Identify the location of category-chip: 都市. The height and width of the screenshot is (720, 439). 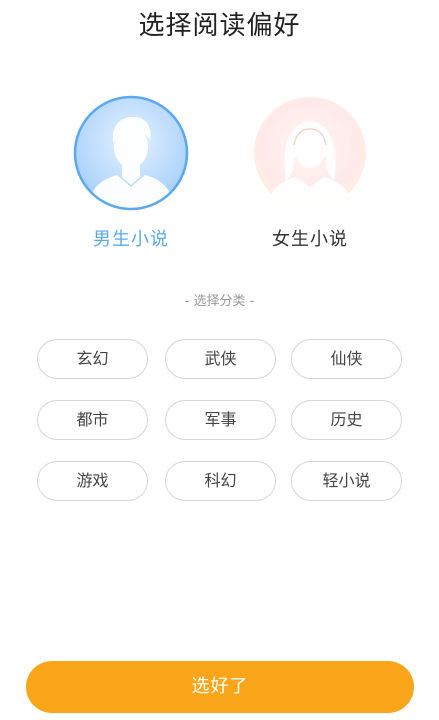
(92, 420).